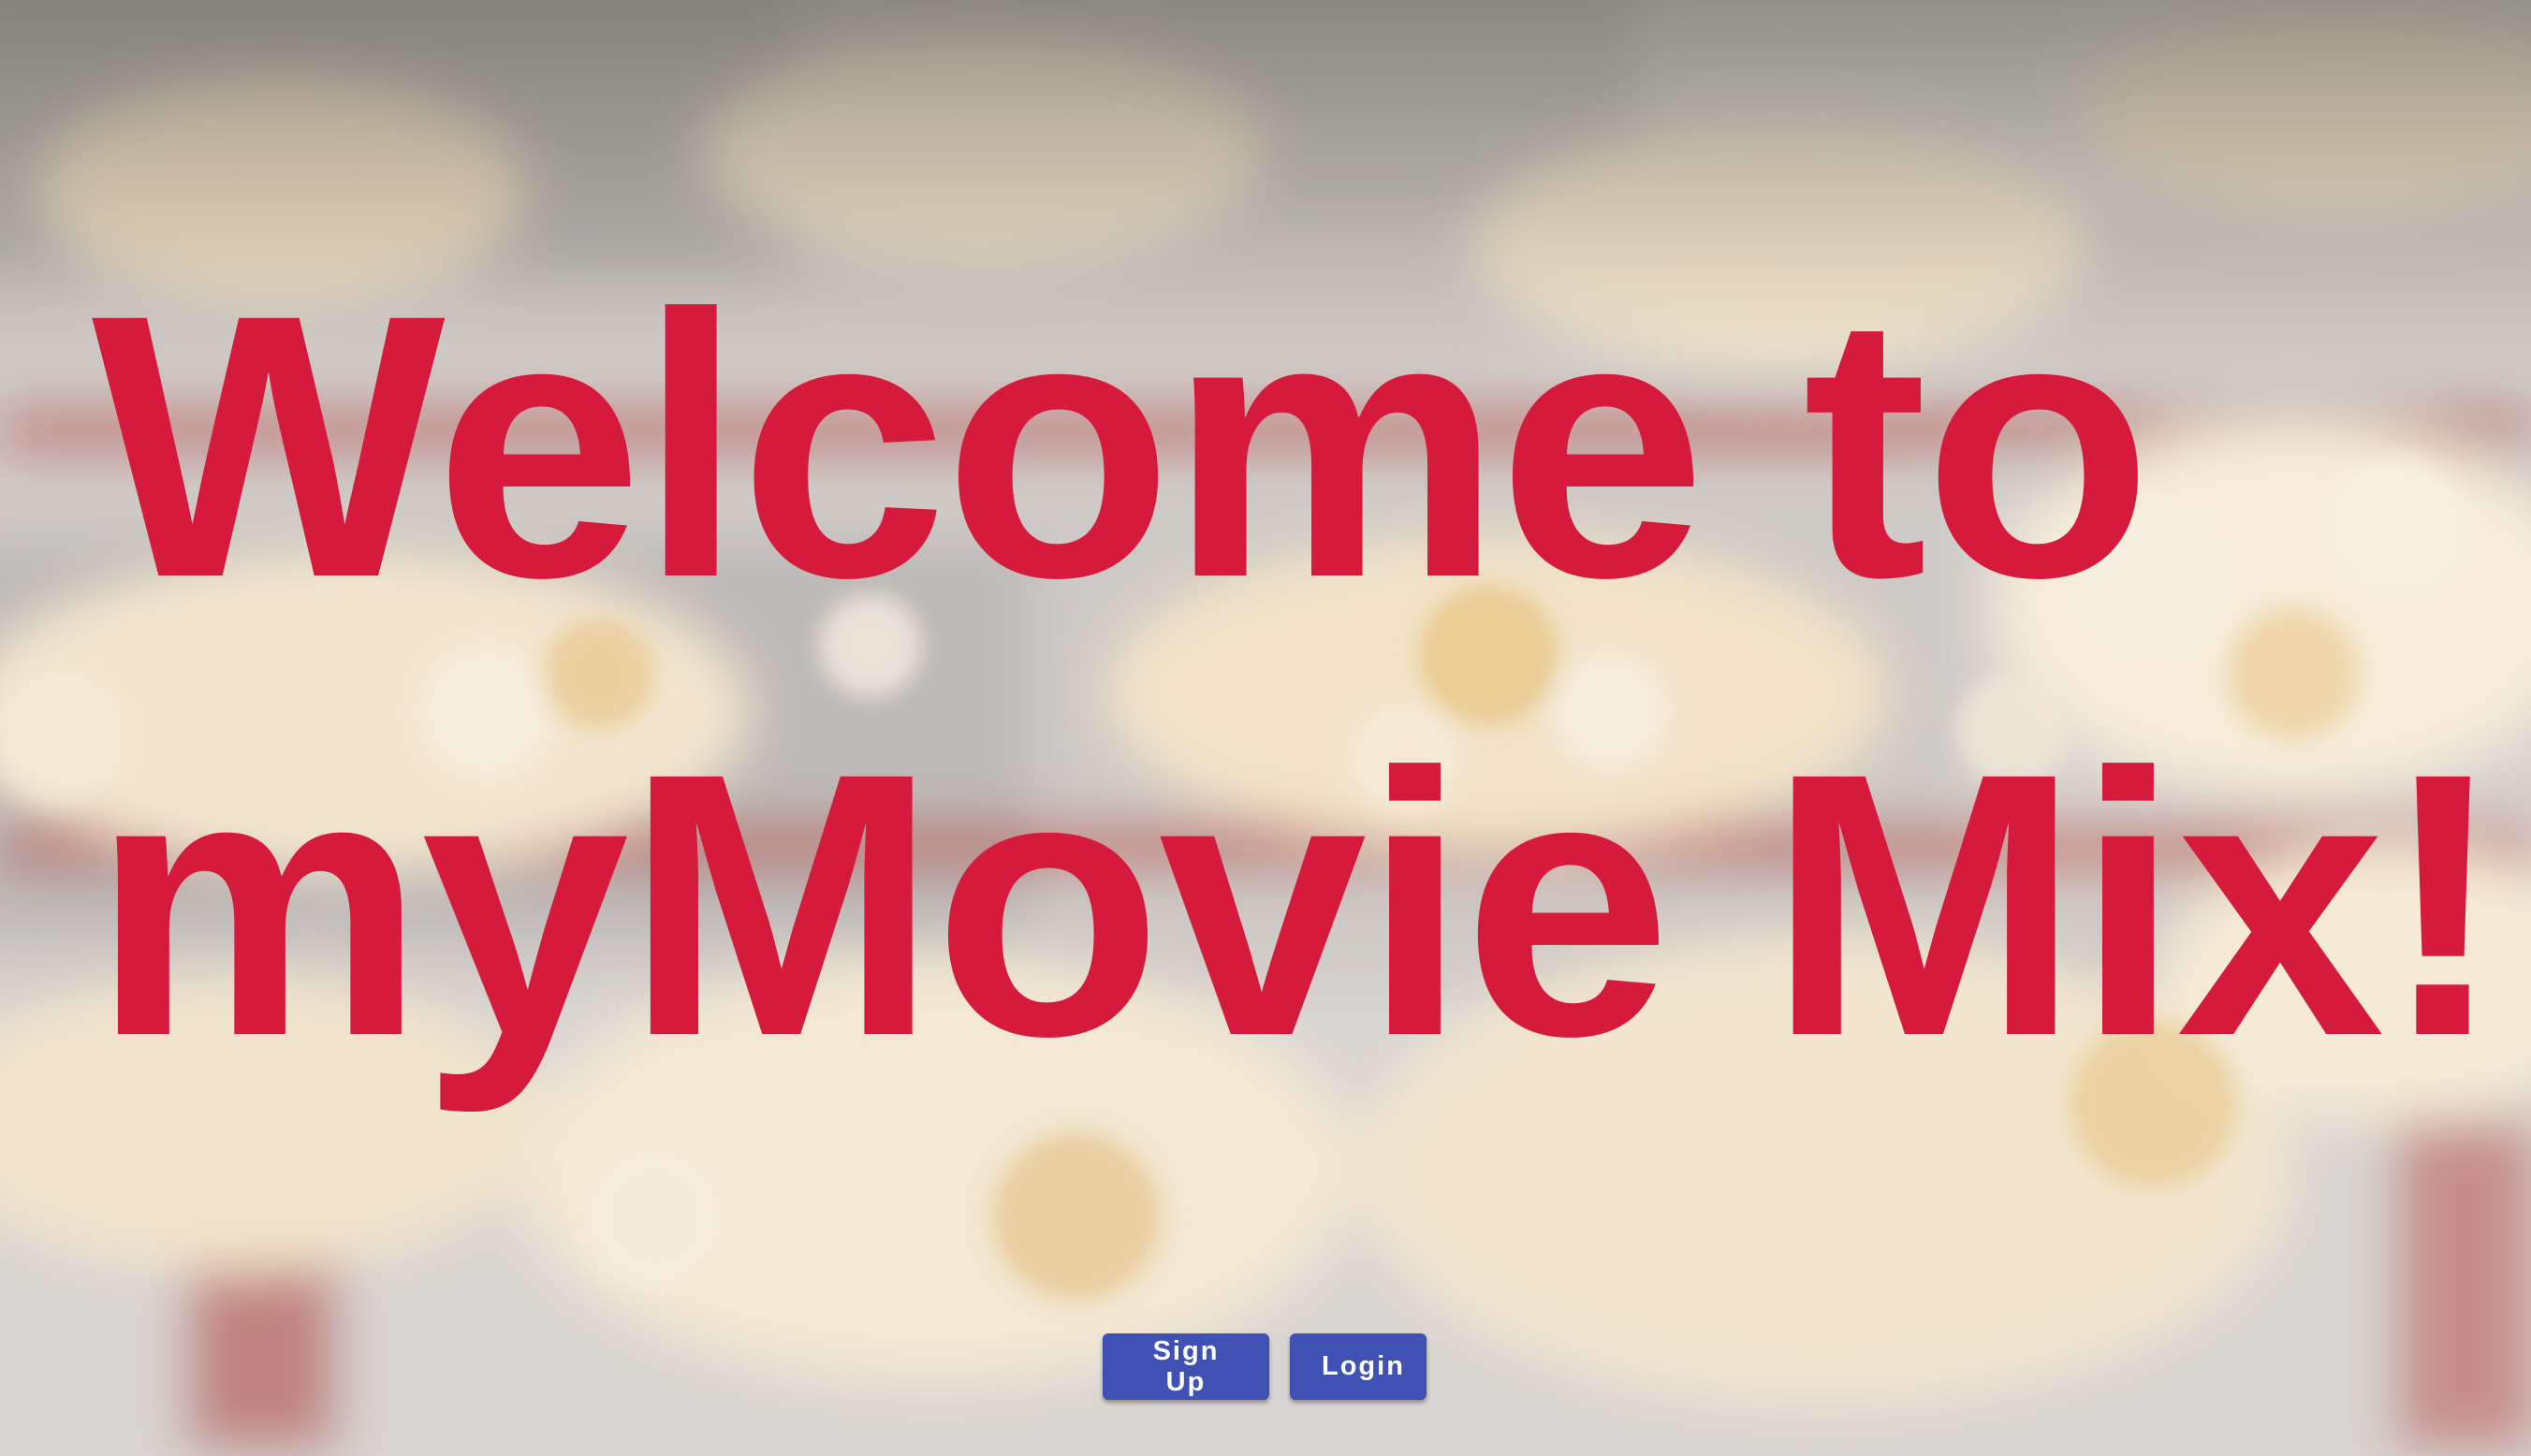 Image resolution: width=2531 pixels, height=1456 pixels. I want to click on sign-up-button: Sign Up, so click(1186, 1366).